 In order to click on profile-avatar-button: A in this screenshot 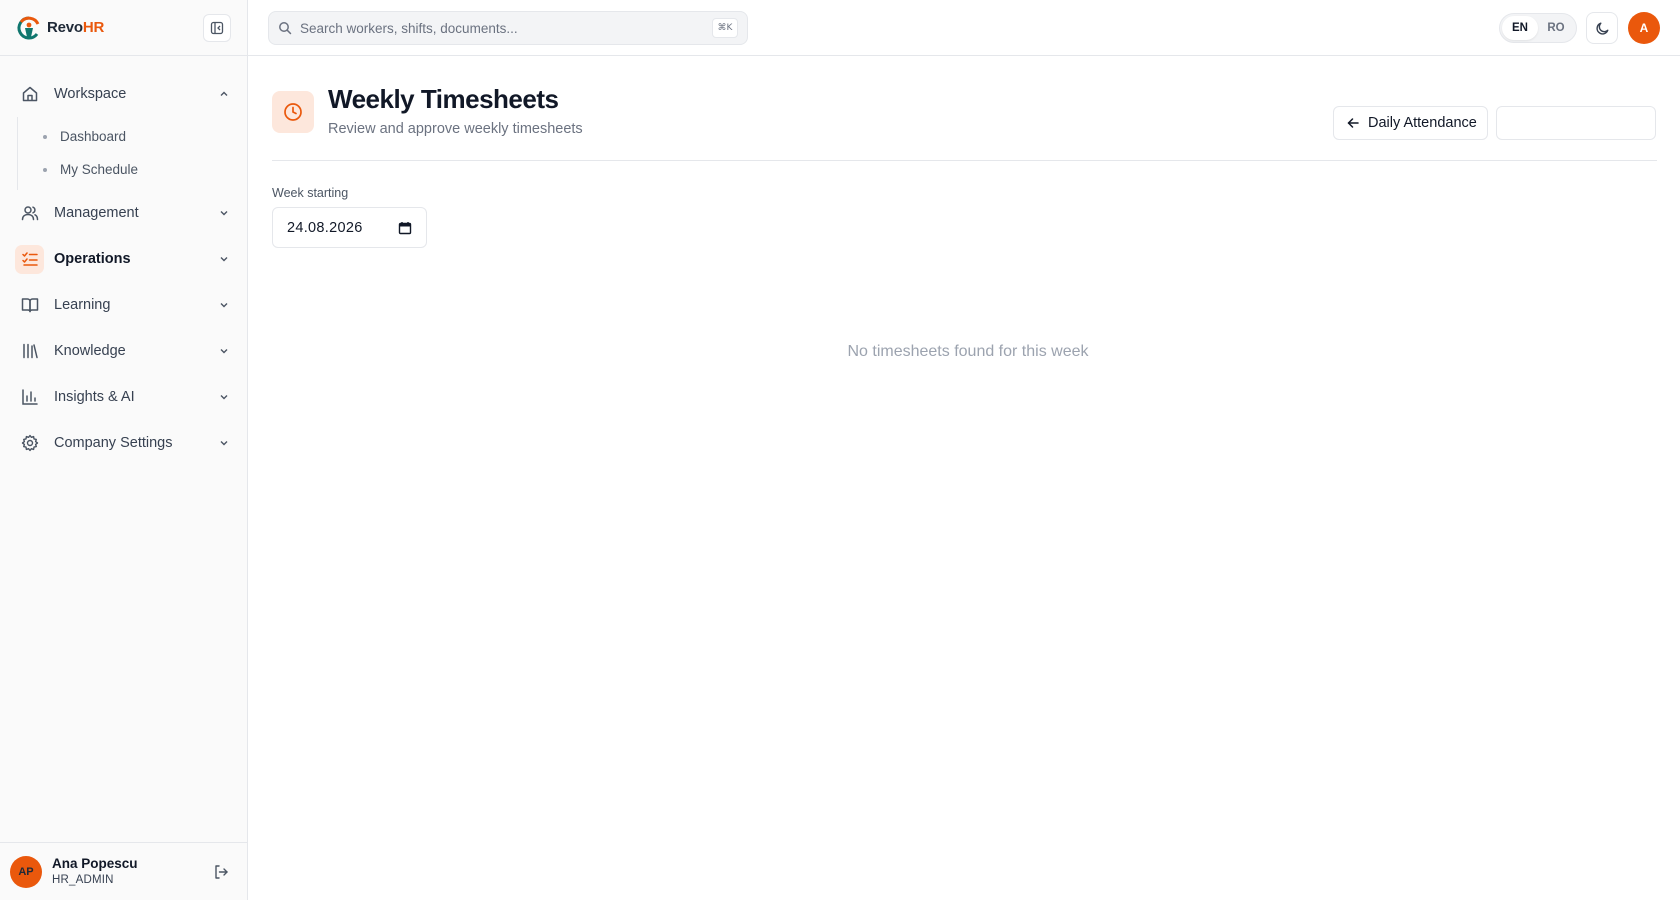, I will do `click(1644, 28)`.